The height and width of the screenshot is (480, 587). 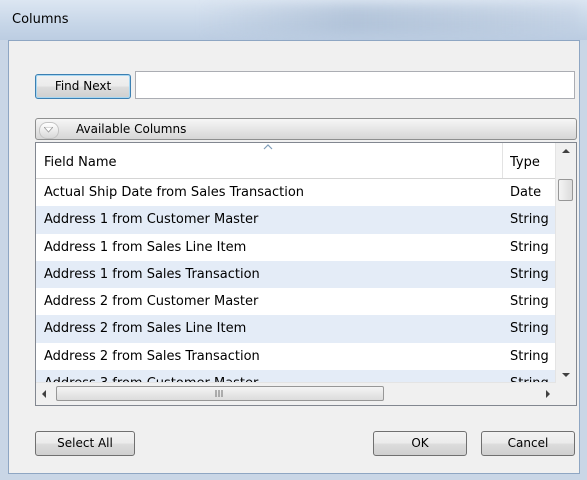 I want to click on field-name-cell: Address 1 from Sales Transaction, so click(x=152, y=274).